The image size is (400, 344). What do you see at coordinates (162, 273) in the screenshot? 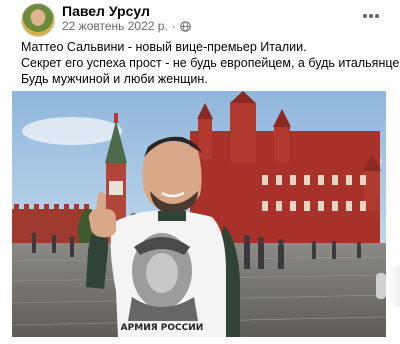
I see `print-face` at bounding box center [162, 273].